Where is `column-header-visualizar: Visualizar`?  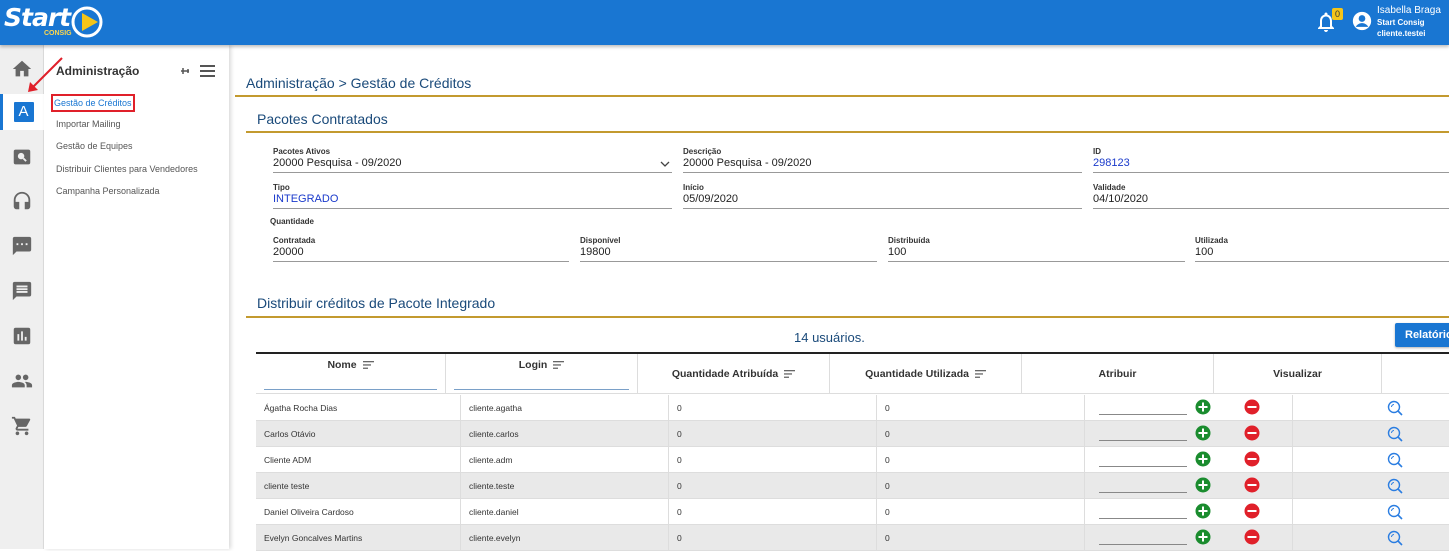 column-header-visualizar: Visualizar is located at coordinates (1298, 374).